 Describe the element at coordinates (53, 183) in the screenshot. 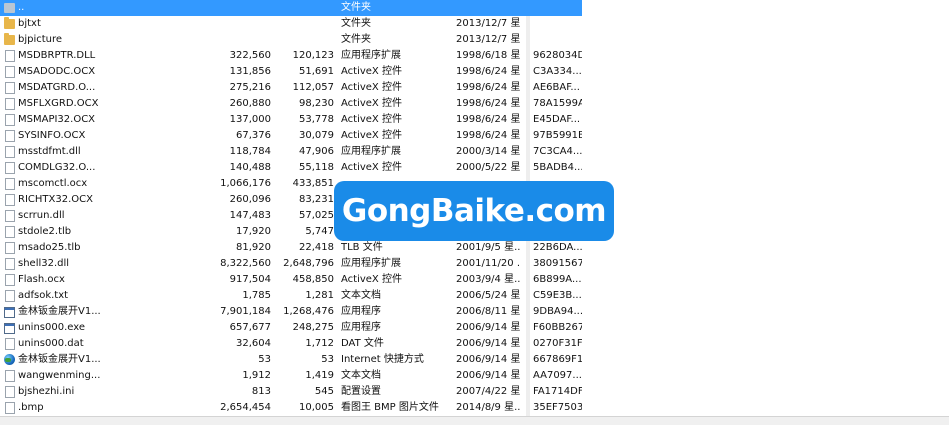

I see `file-name: mscomctl.ocx` at that location.